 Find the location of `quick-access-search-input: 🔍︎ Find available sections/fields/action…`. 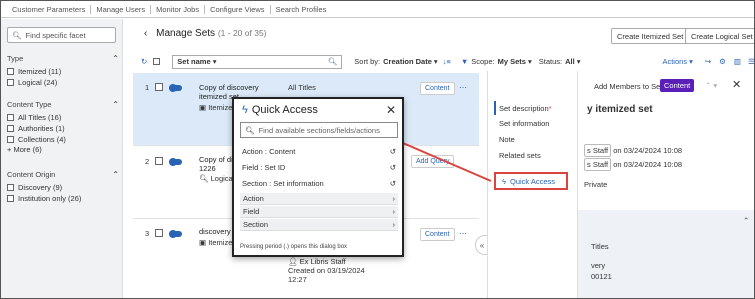

quick-access-search-input: 🔍︎ Find available sections/fields/action… is located at coordinates (319, 130).